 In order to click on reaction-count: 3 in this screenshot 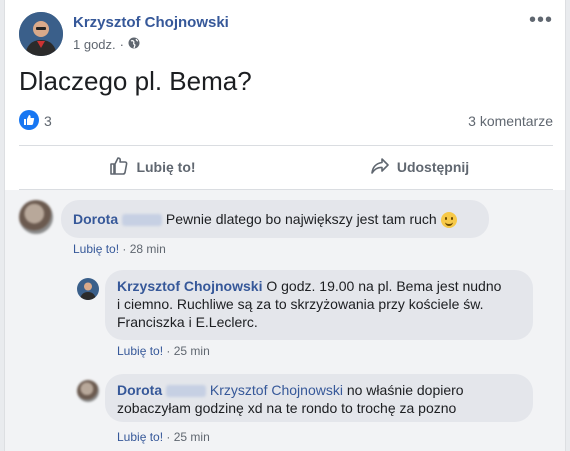, I will do `click(48, 121)`.